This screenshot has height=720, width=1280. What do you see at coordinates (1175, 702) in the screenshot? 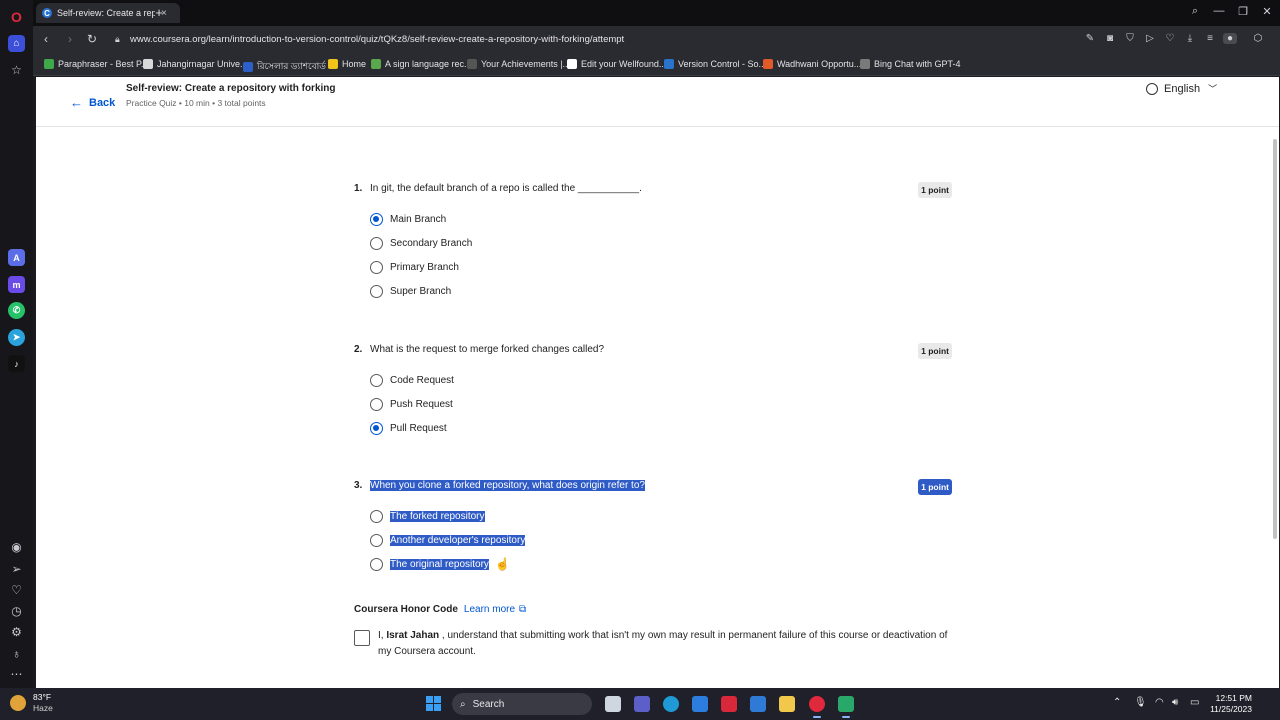
I see `volume-icon: 🔊︎` at bounding box center [1175, 702].